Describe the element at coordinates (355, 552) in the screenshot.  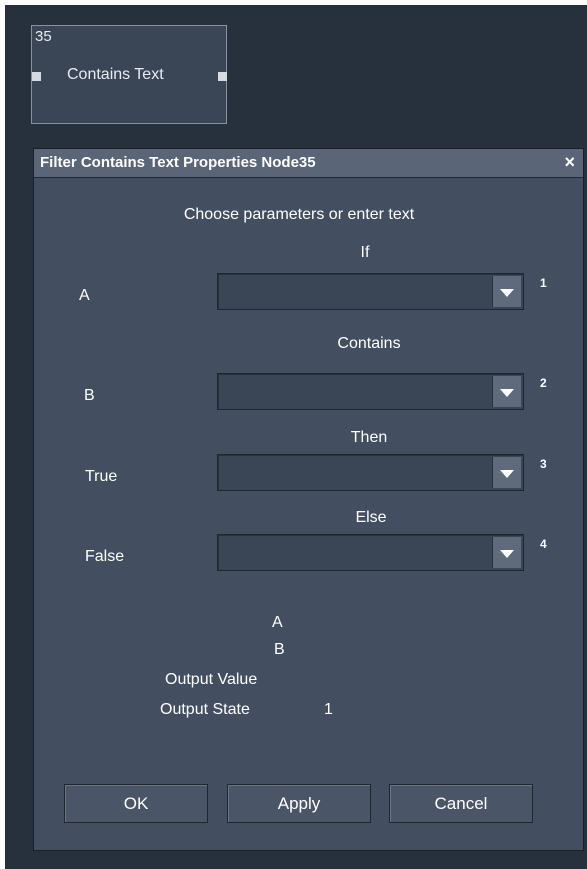
I see `field-false-value` at that location.